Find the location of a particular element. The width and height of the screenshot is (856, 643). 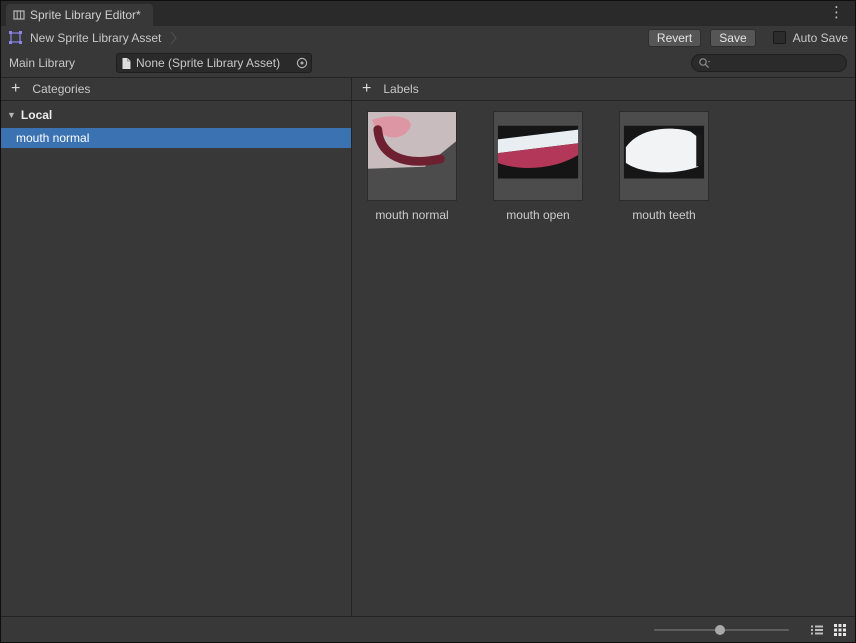

tab-sprite-library-editor: Sprite Library Editor* is located at coordinates (79, 15).